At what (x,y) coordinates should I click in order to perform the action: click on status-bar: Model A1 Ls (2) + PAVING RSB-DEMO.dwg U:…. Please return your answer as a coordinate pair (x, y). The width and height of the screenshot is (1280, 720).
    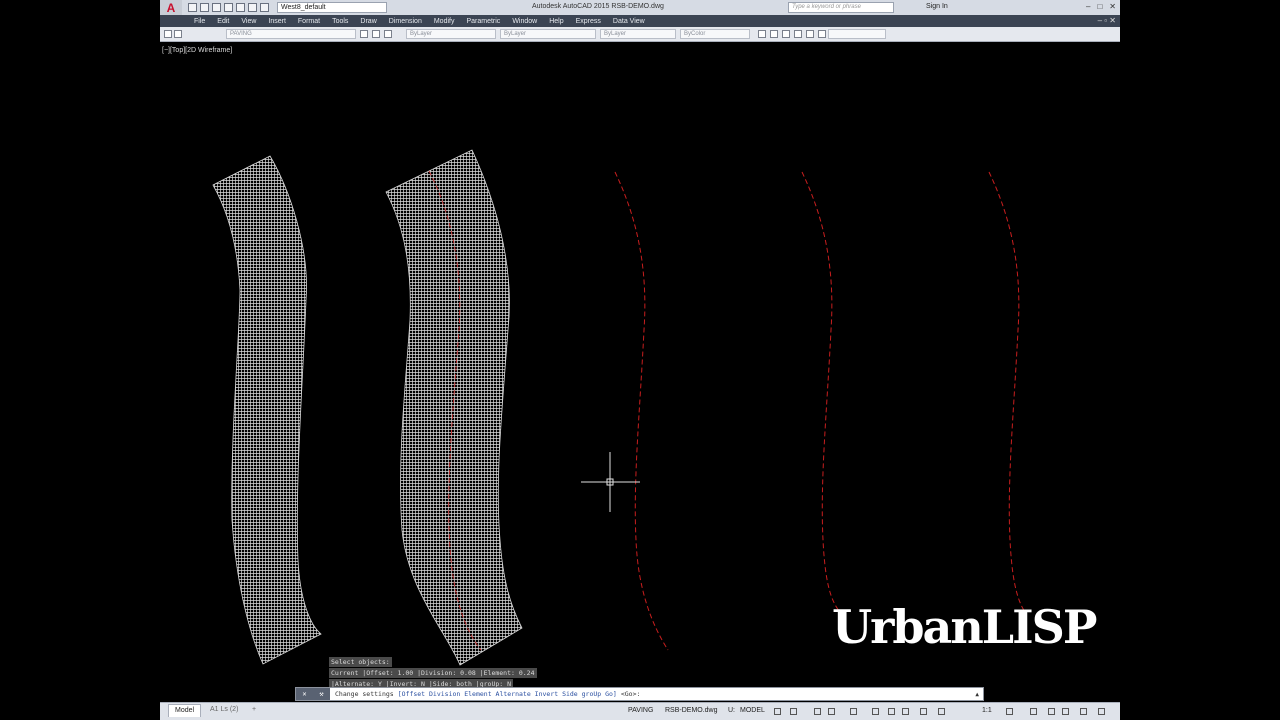
    Looking at the image, I should click on (640, 711).